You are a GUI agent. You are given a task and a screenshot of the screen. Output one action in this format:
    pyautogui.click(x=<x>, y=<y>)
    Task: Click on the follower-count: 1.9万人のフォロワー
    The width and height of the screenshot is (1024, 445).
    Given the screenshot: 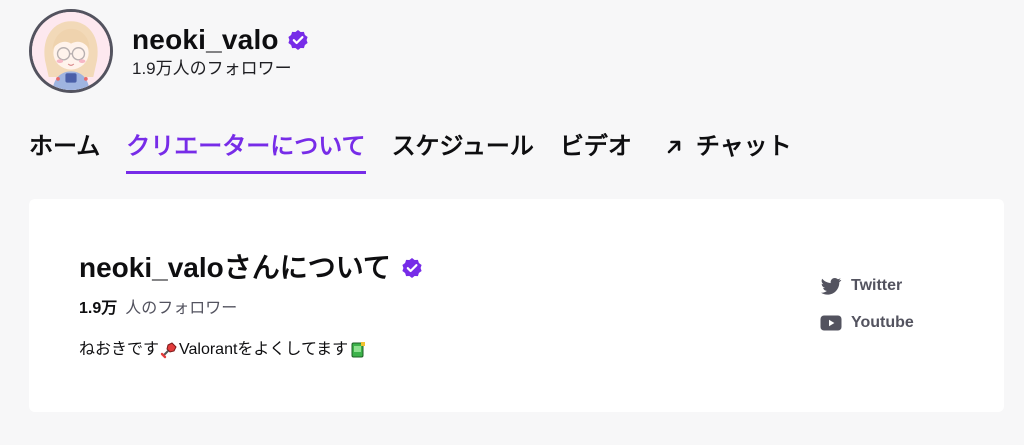 What is the action you would take?
    pyautogui.click(x=212, y=68)
    